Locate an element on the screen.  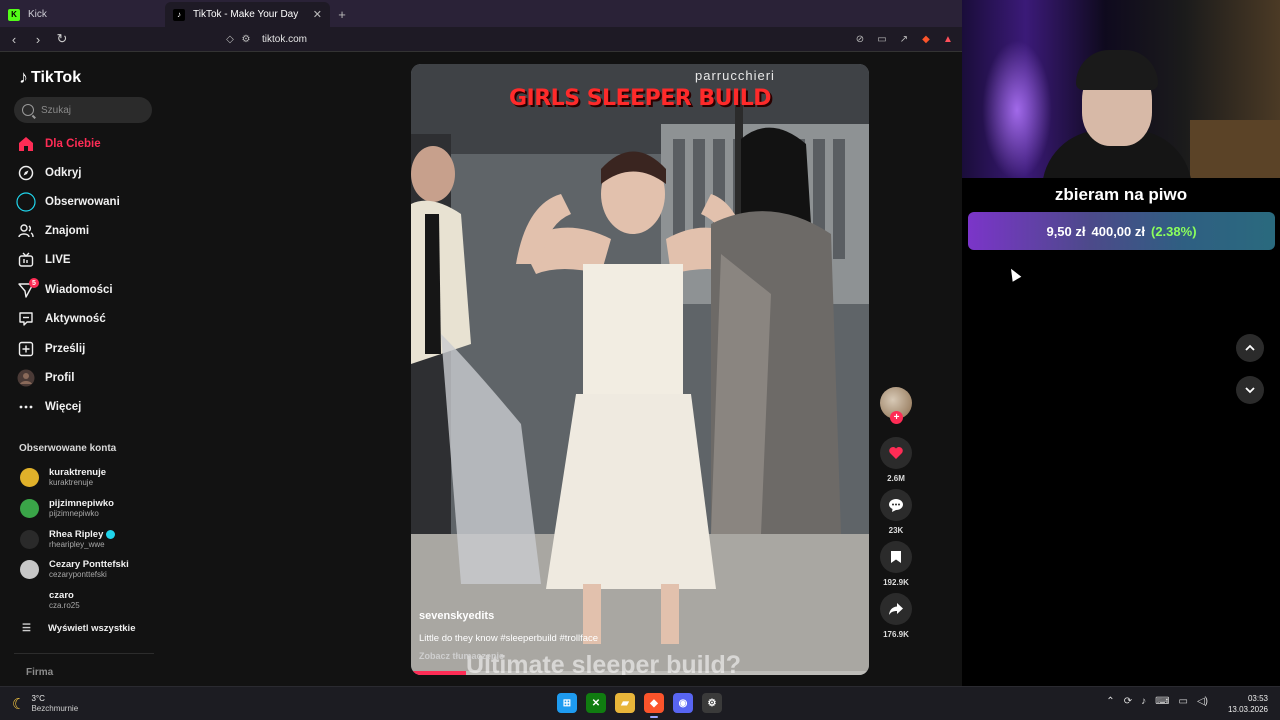
taskbar-apps: ⊞ ✕ ▰ ◆ ◉ ⚙ is located at coordinates (639, 705).